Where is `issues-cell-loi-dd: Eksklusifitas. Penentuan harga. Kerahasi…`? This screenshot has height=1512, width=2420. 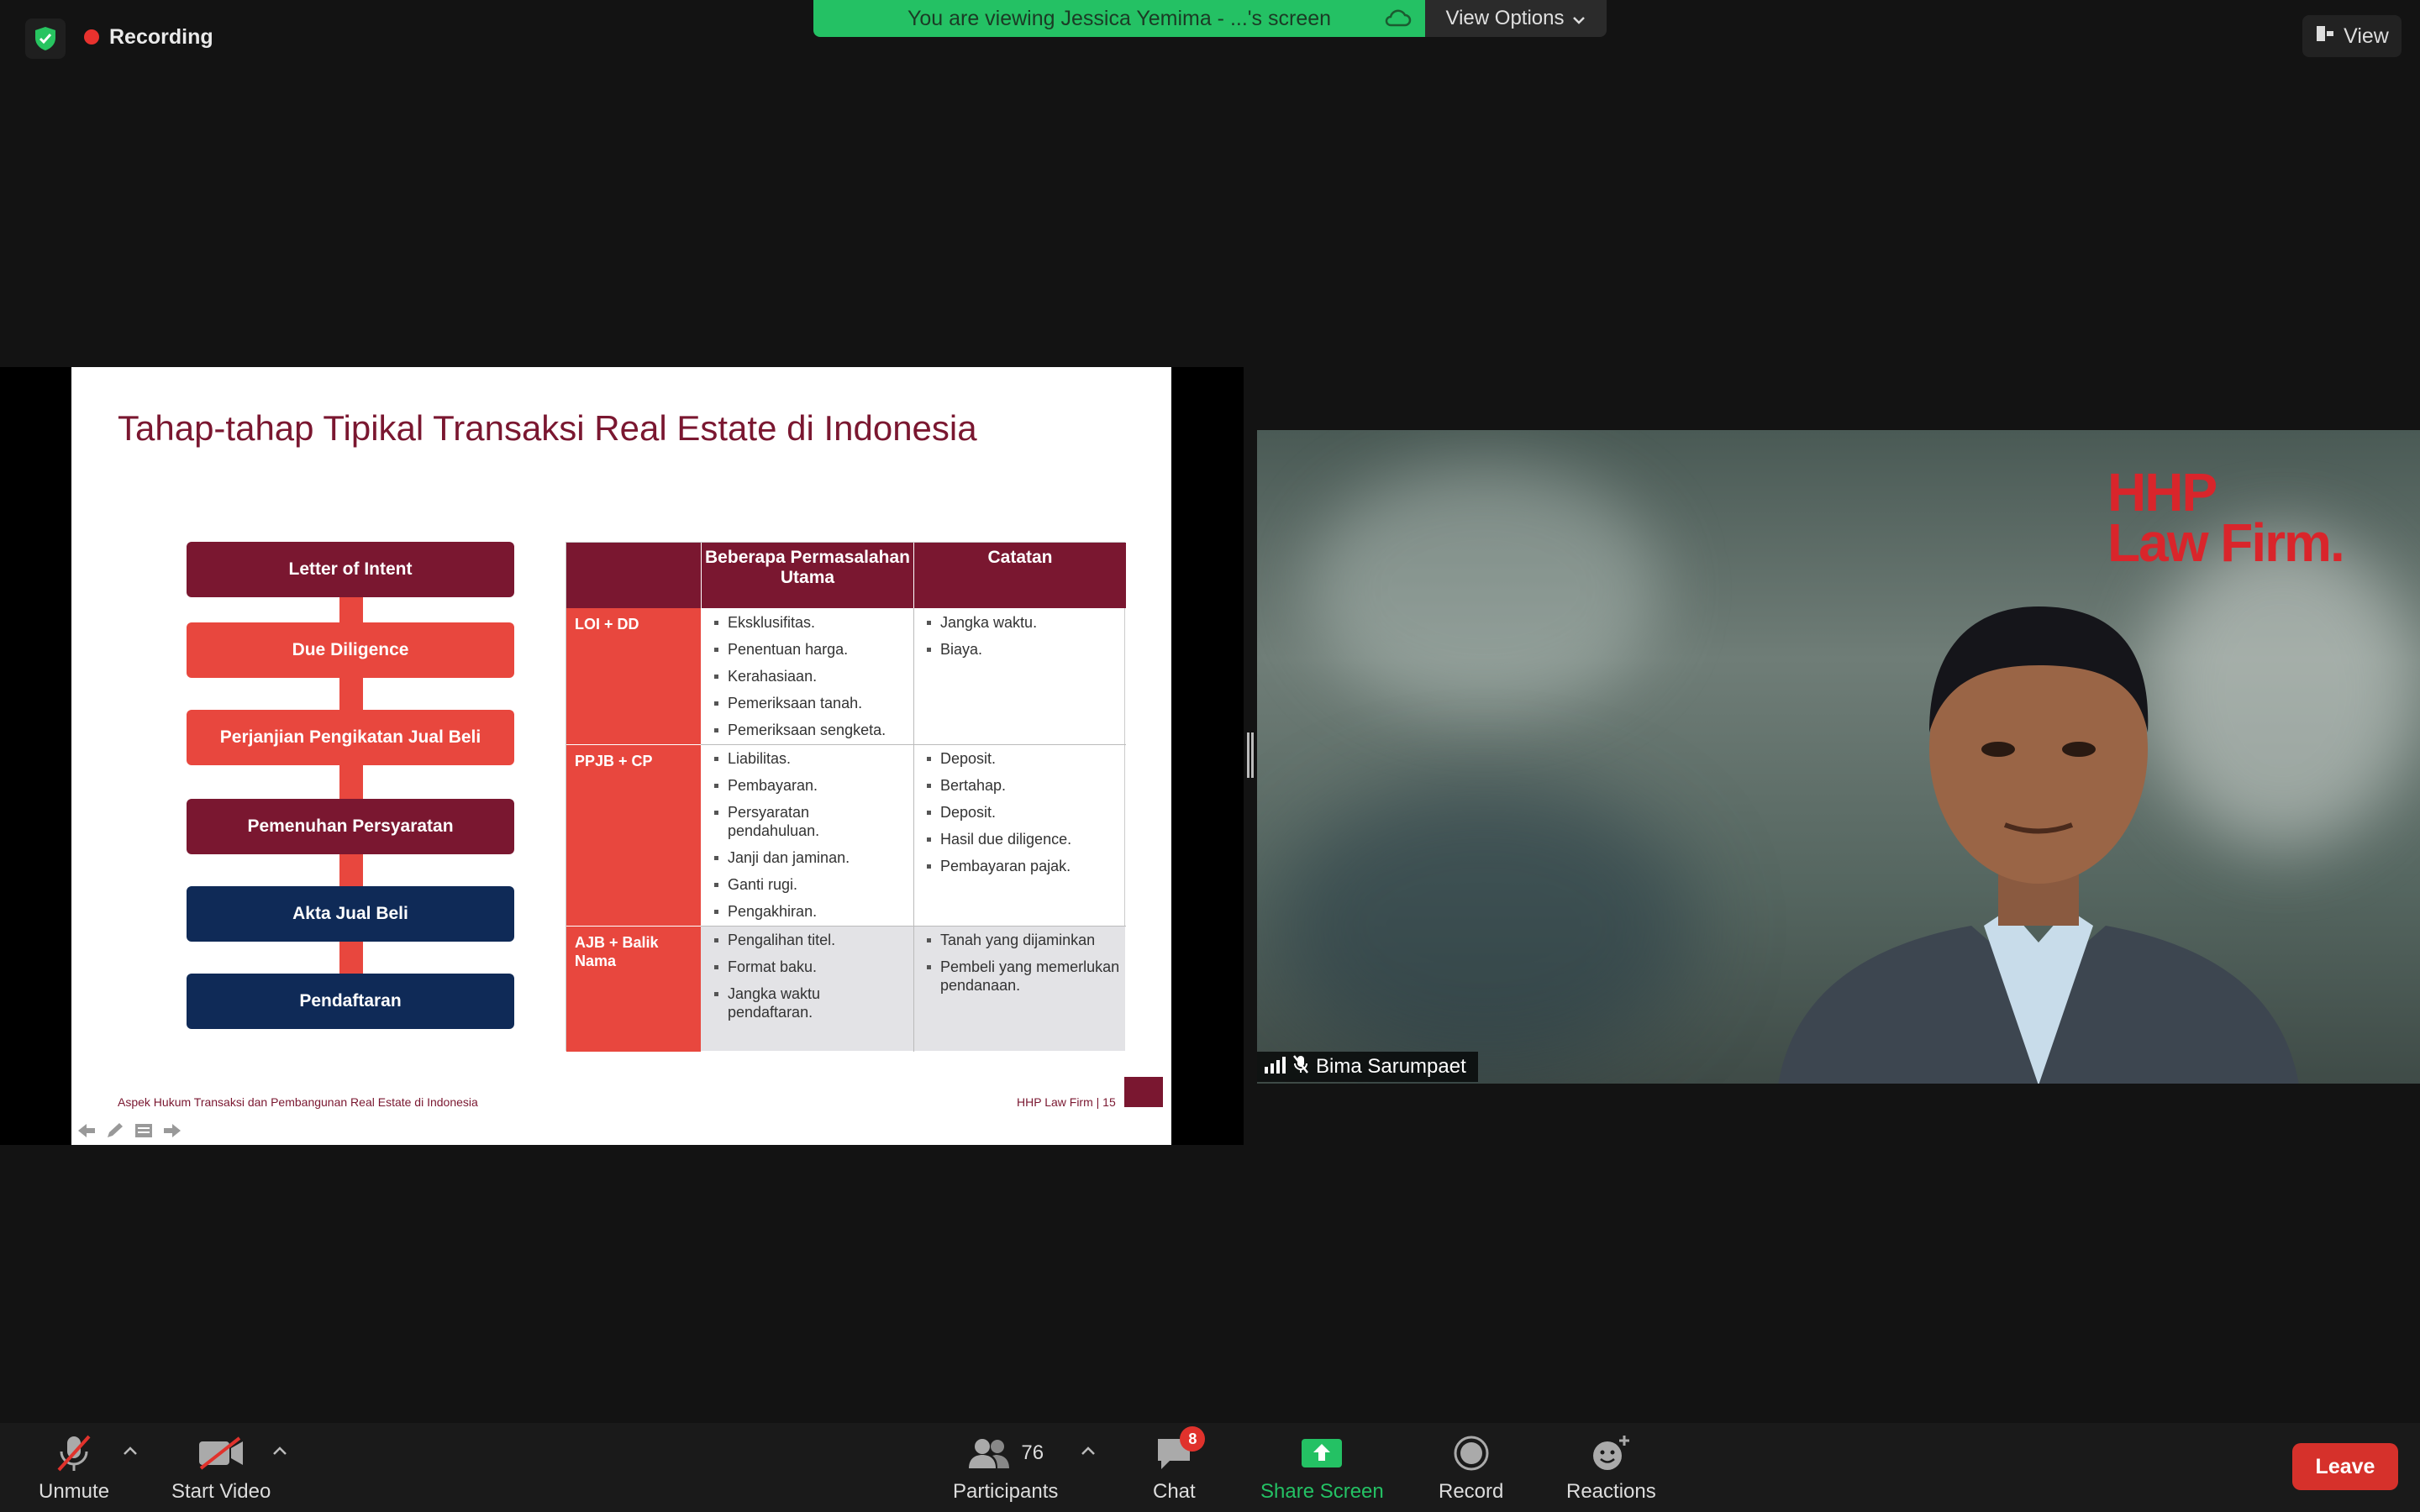 issues-cell-loi-dd: Eksklusifitas. Penentuan harga. Kerahasi… is located at coordinates (809, 680).